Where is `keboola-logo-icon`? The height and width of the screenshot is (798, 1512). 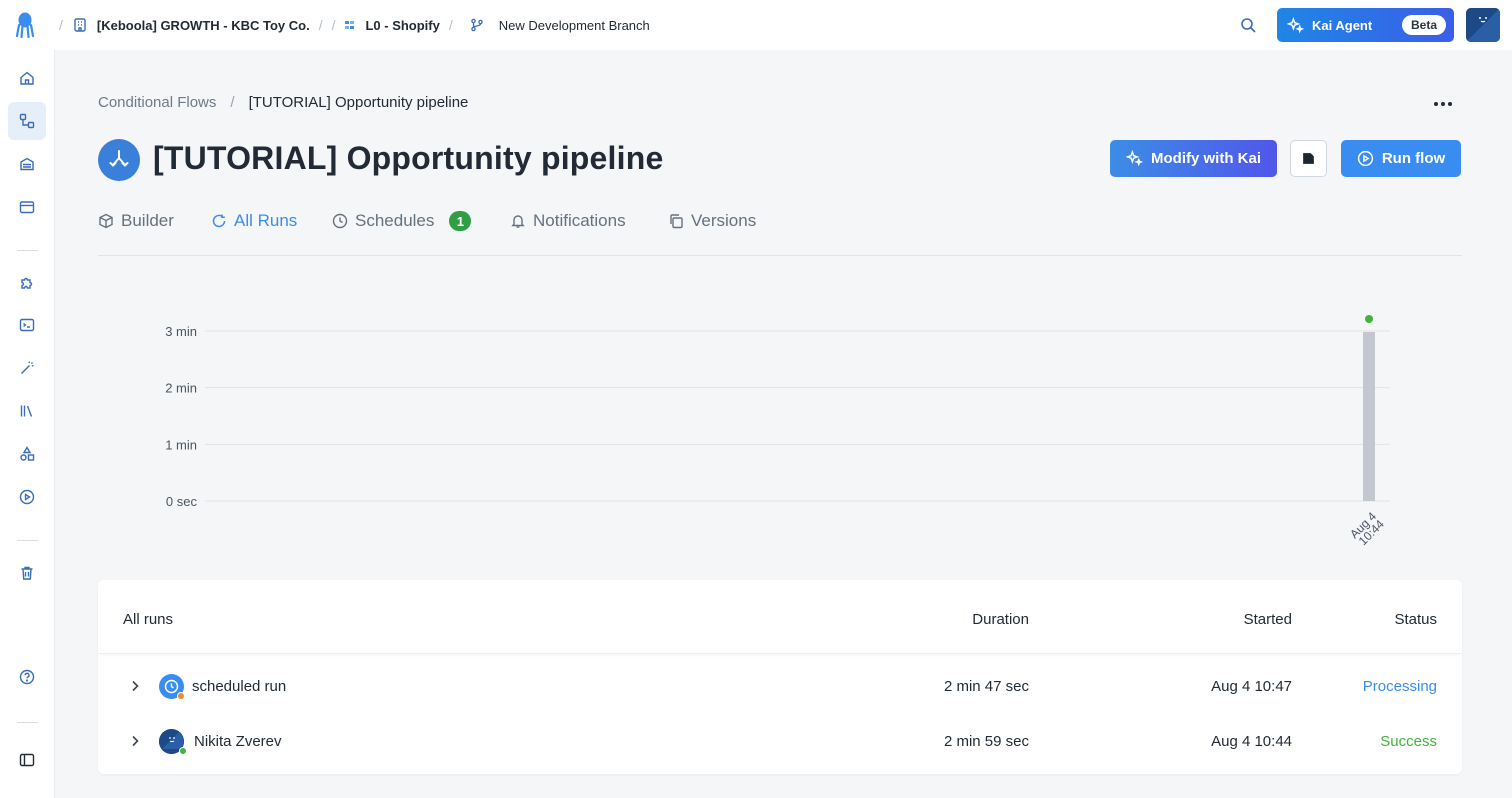 keboola-logo-icon is located at coordinates (25, 25).